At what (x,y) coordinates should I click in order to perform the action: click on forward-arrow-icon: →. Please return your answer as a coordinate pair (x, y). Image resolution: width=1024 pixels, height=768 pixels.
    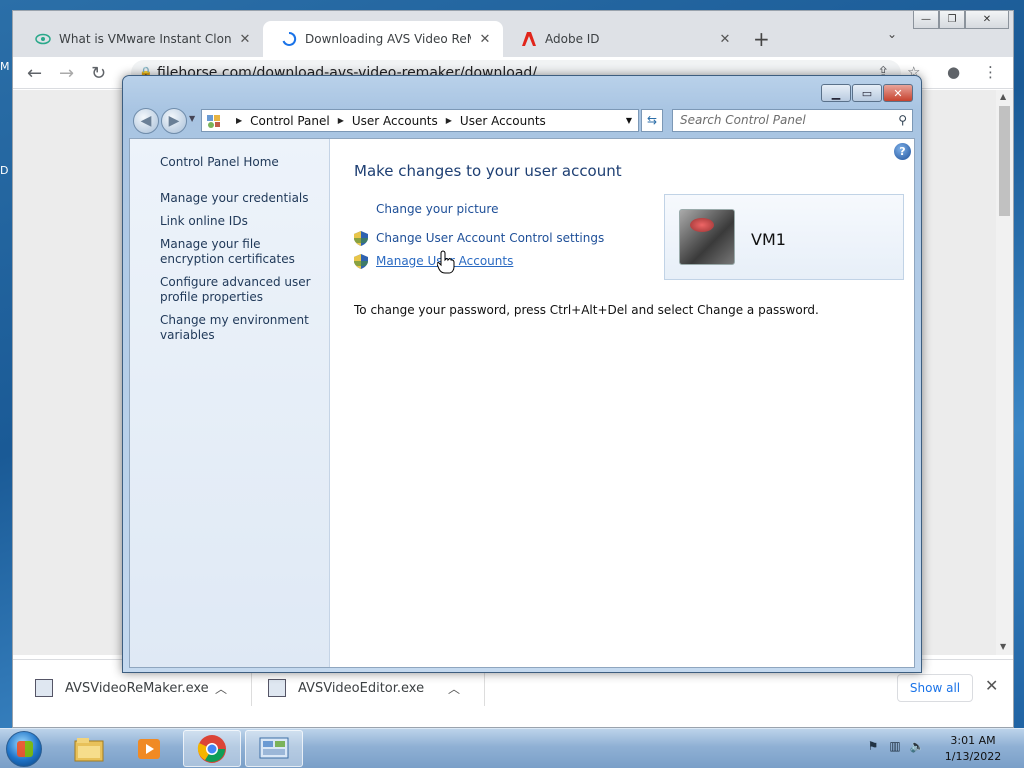
    Looking at the image, I should click on (66, 73).